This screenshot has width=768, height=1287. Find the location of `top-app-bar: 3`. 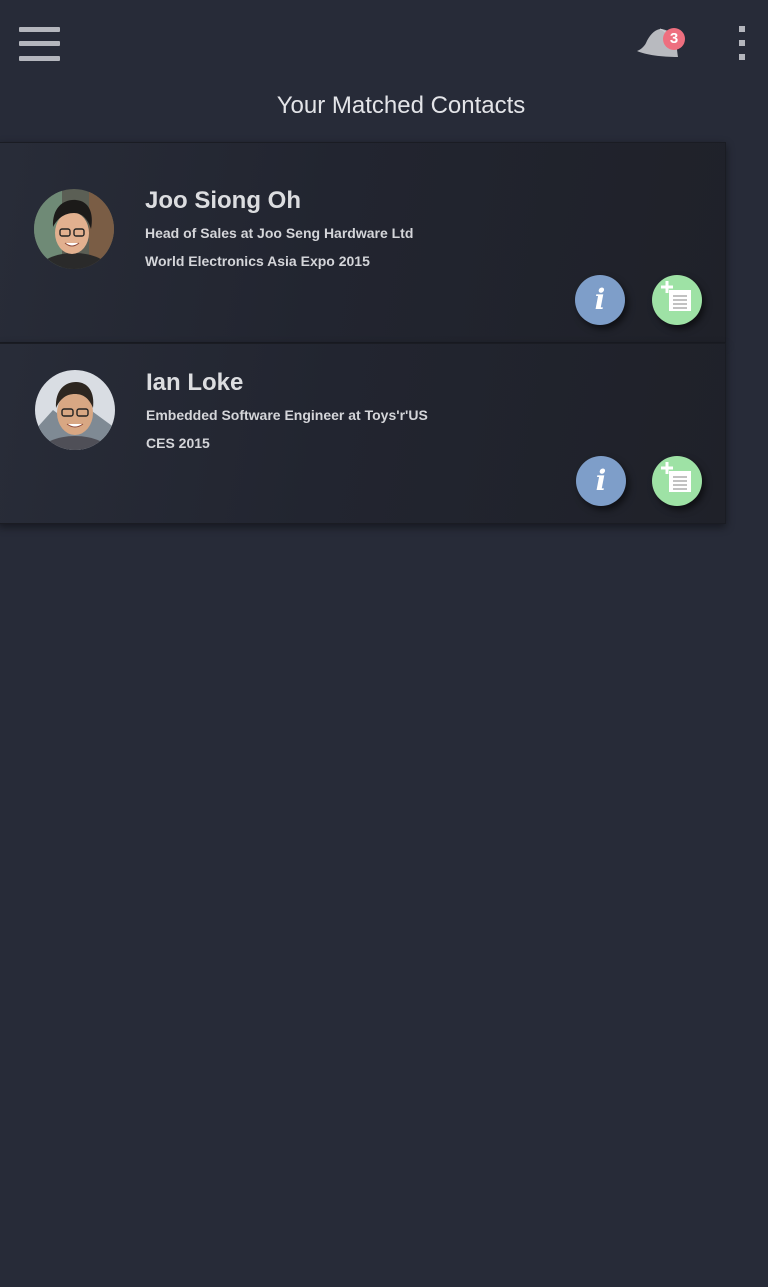

top-app-bar: 3 is located at coordinates (384, 45).